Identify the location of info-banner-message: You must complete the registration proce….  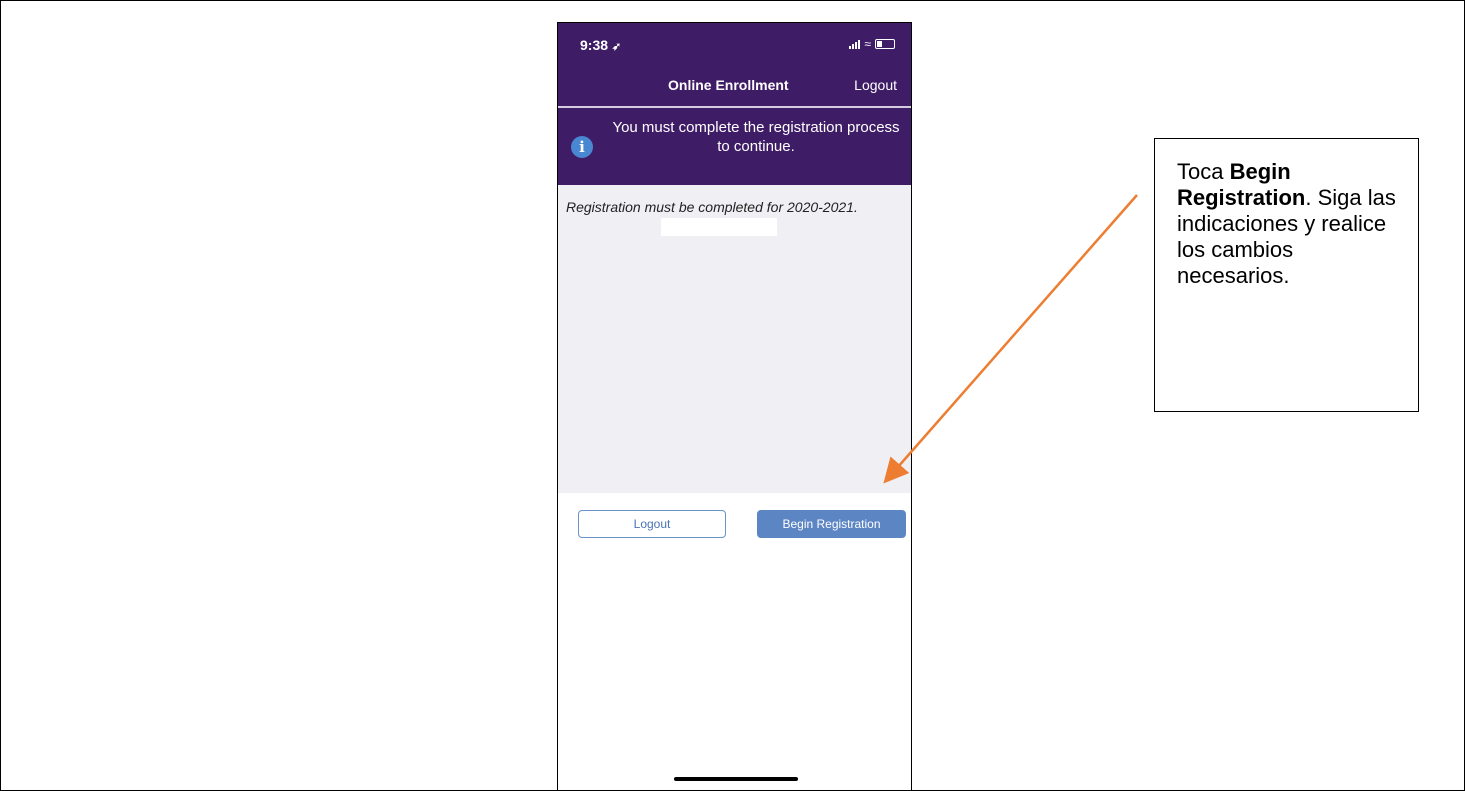
(756, 137).